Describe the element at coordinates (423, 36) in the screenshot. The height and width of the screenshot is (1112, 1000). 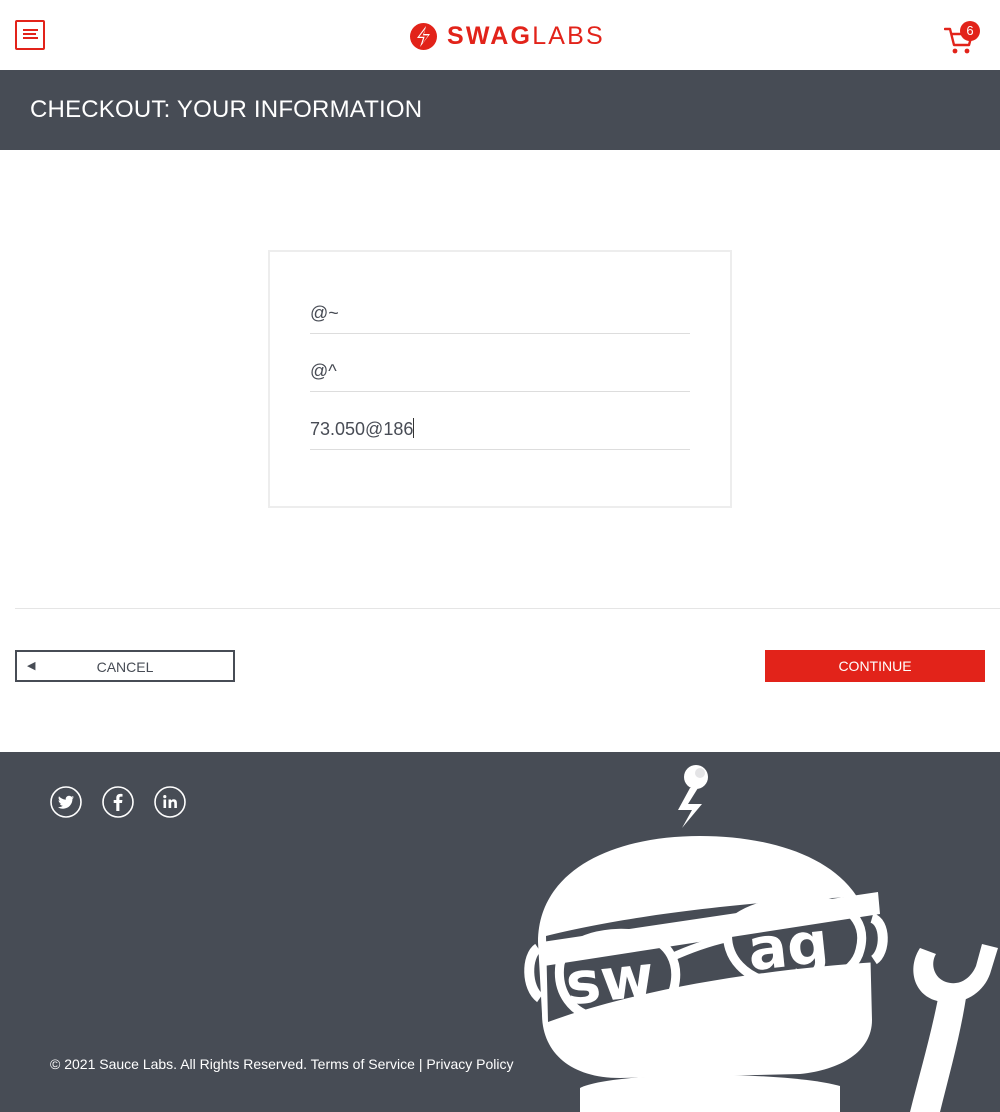
I see `logo-bolt-icon` at that location.